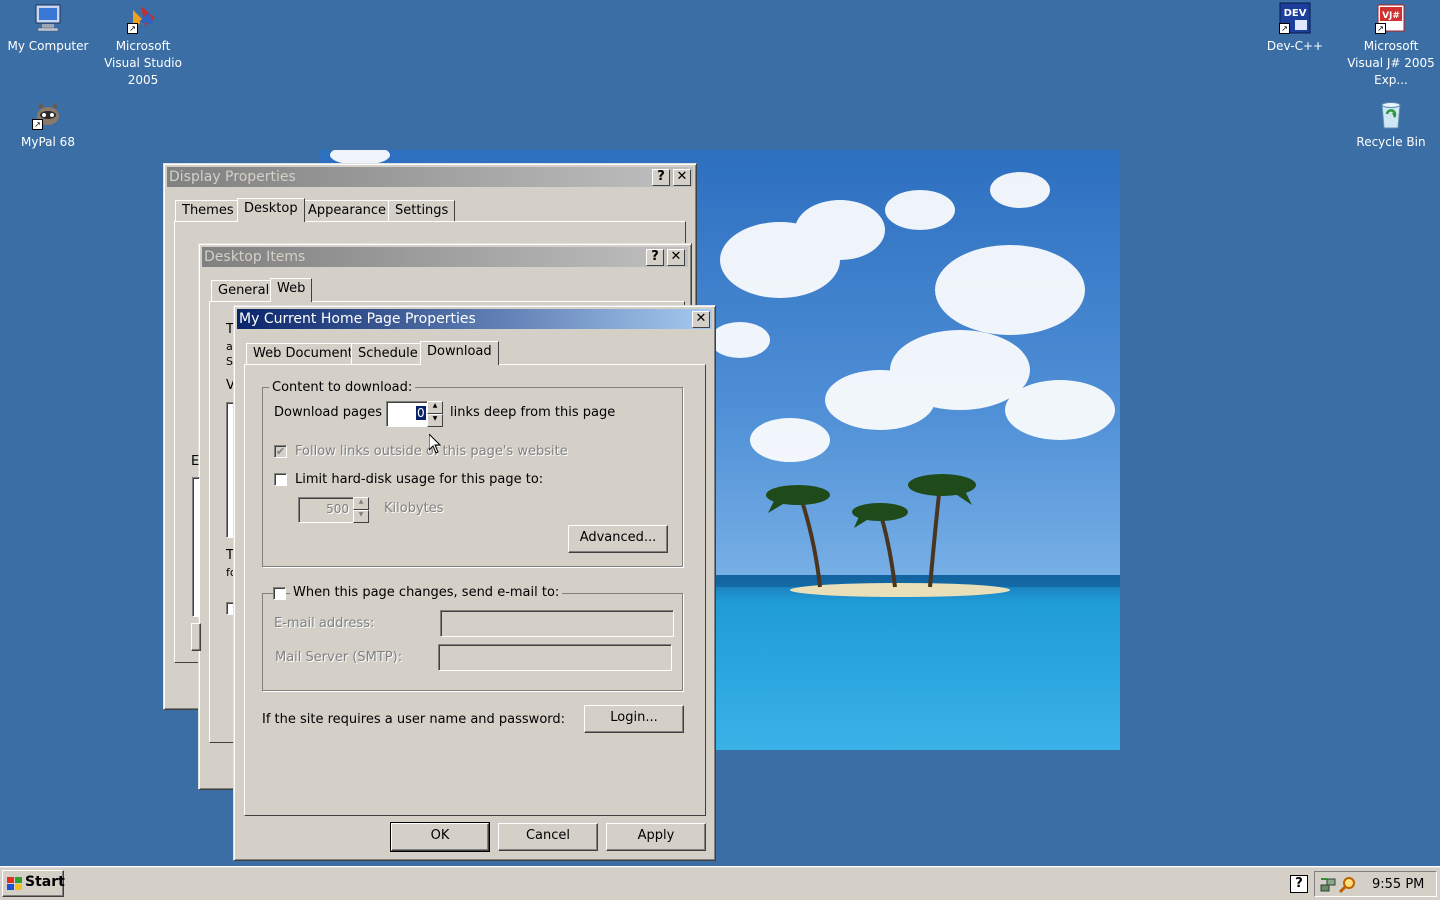  What do you see at coordinates (445, 257) in the screenshot?
I see `desktop-items-titlebar: Desktop Items ? ✕` at bounding box center [445, 257].